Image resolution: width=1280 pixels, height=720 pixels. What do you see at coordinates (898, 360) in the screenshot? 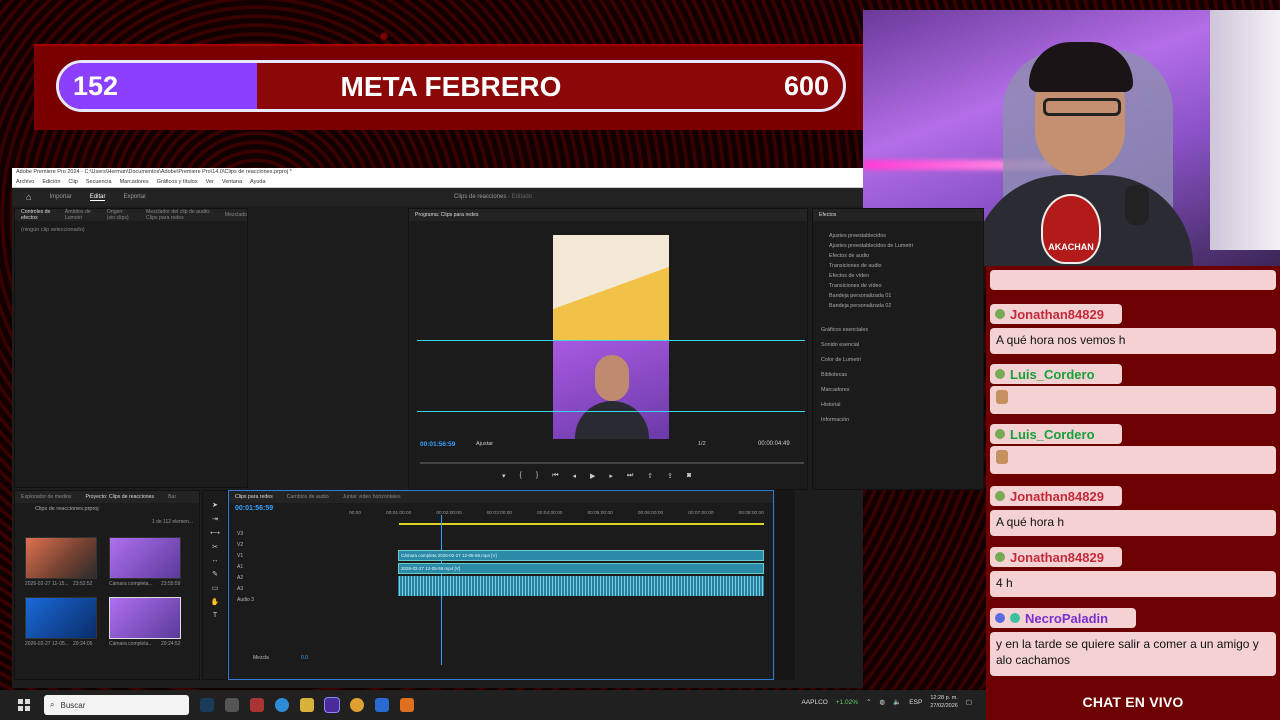
I see `side-panel-item: Color de Lumetri` at bounding box center [898, 360].